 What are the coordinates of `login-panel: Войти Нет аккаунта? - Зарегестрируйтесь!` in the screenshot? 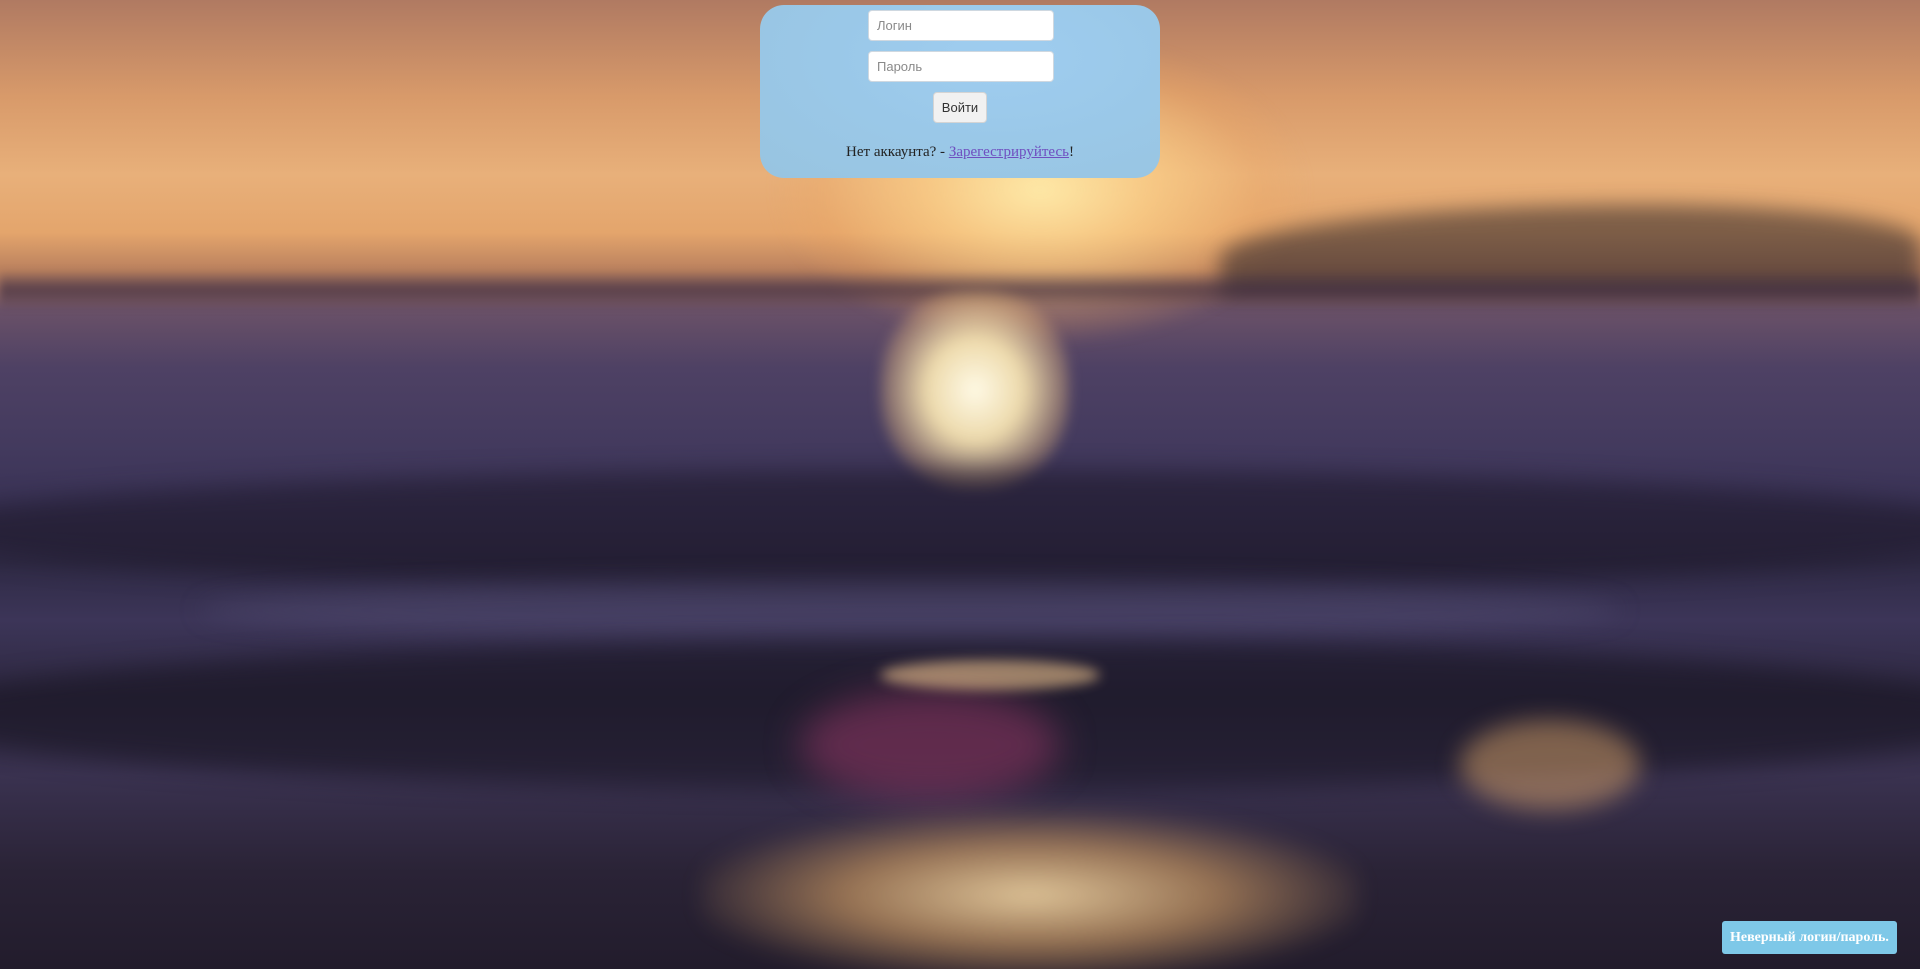 It's located at (960, 91).